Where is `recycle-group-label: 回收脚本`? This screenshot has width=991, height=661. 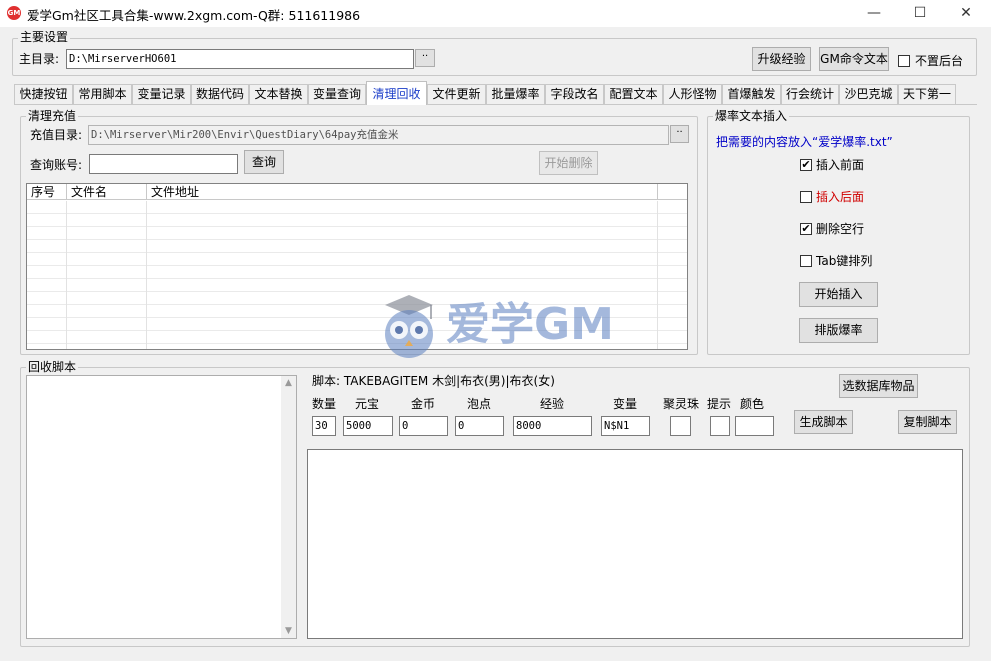
recycle-group-label: 回收脚本 is located at coordinates (52, 367).